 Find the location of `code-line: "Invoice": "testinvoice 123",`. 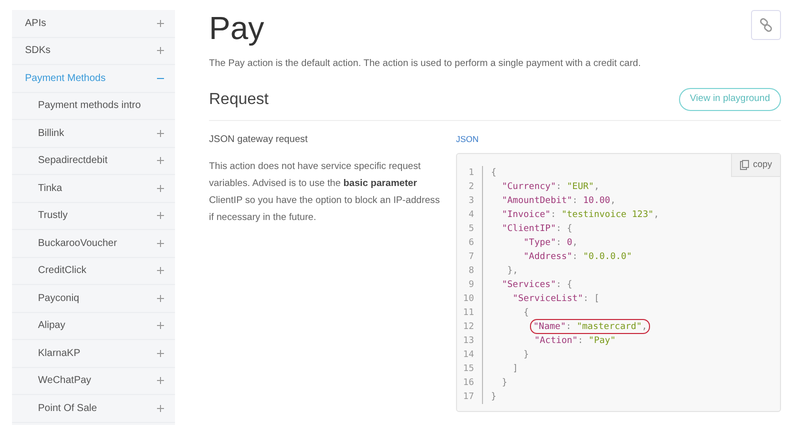

code-line: "Invoice": "testinvoice 123", is located at coordinates (579, 215).